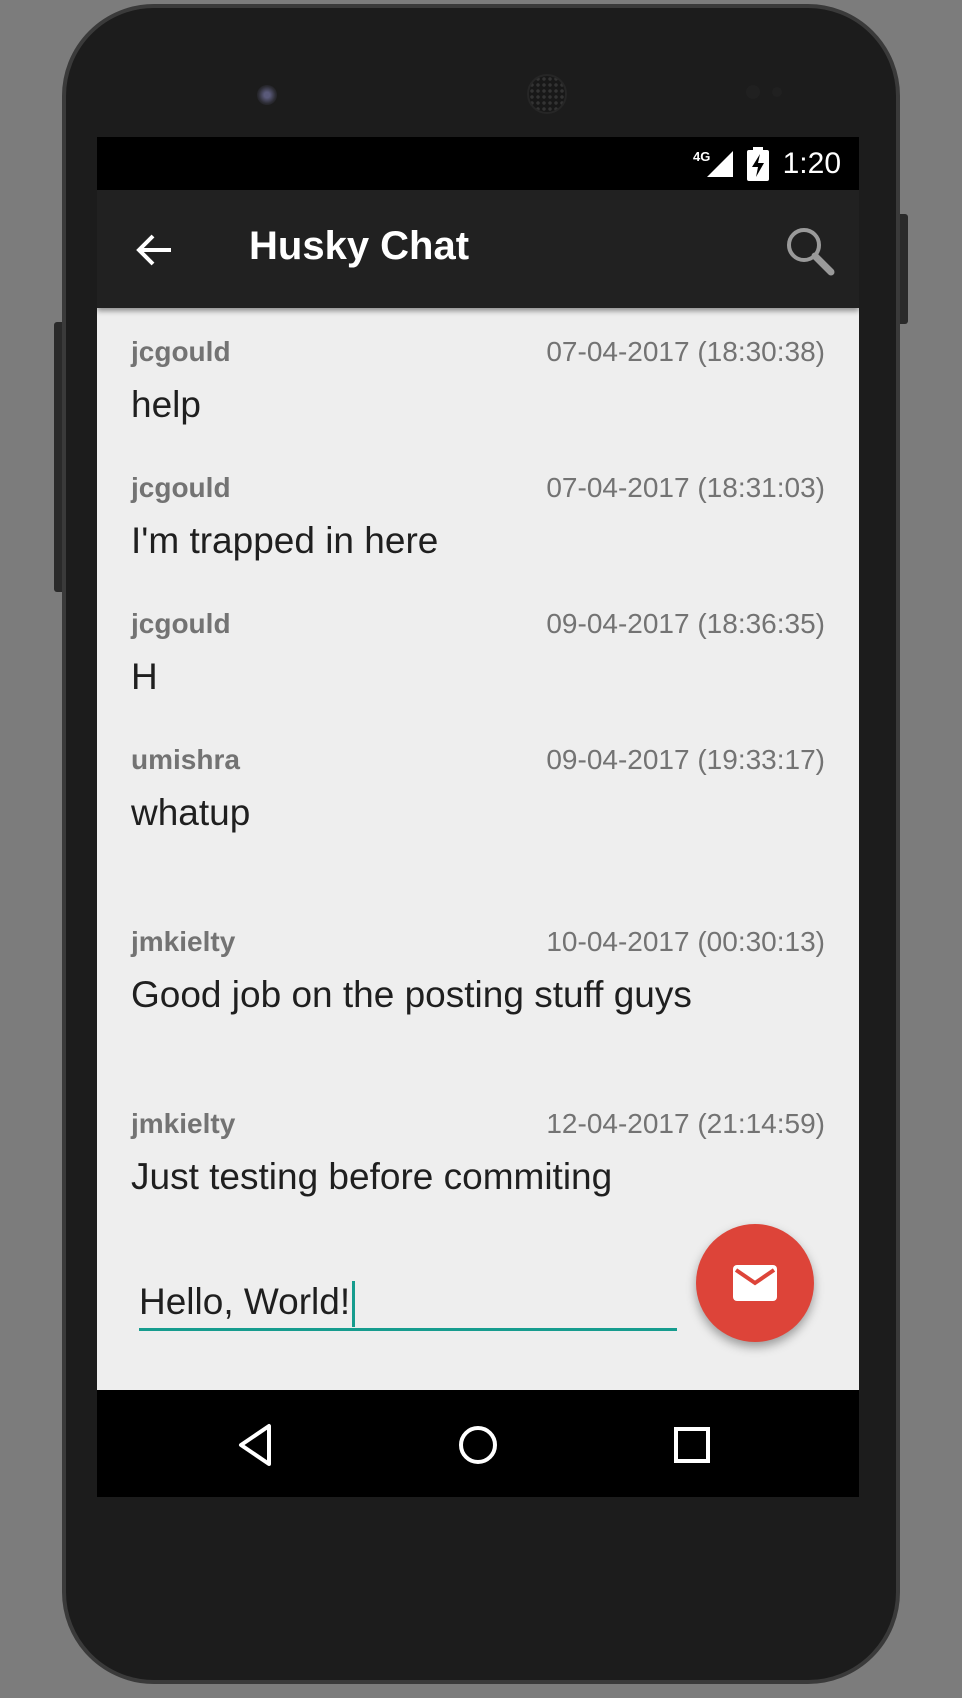  I want to click on message-timestamp: 09-04-2017 (18:36:35), so click(685, 623).